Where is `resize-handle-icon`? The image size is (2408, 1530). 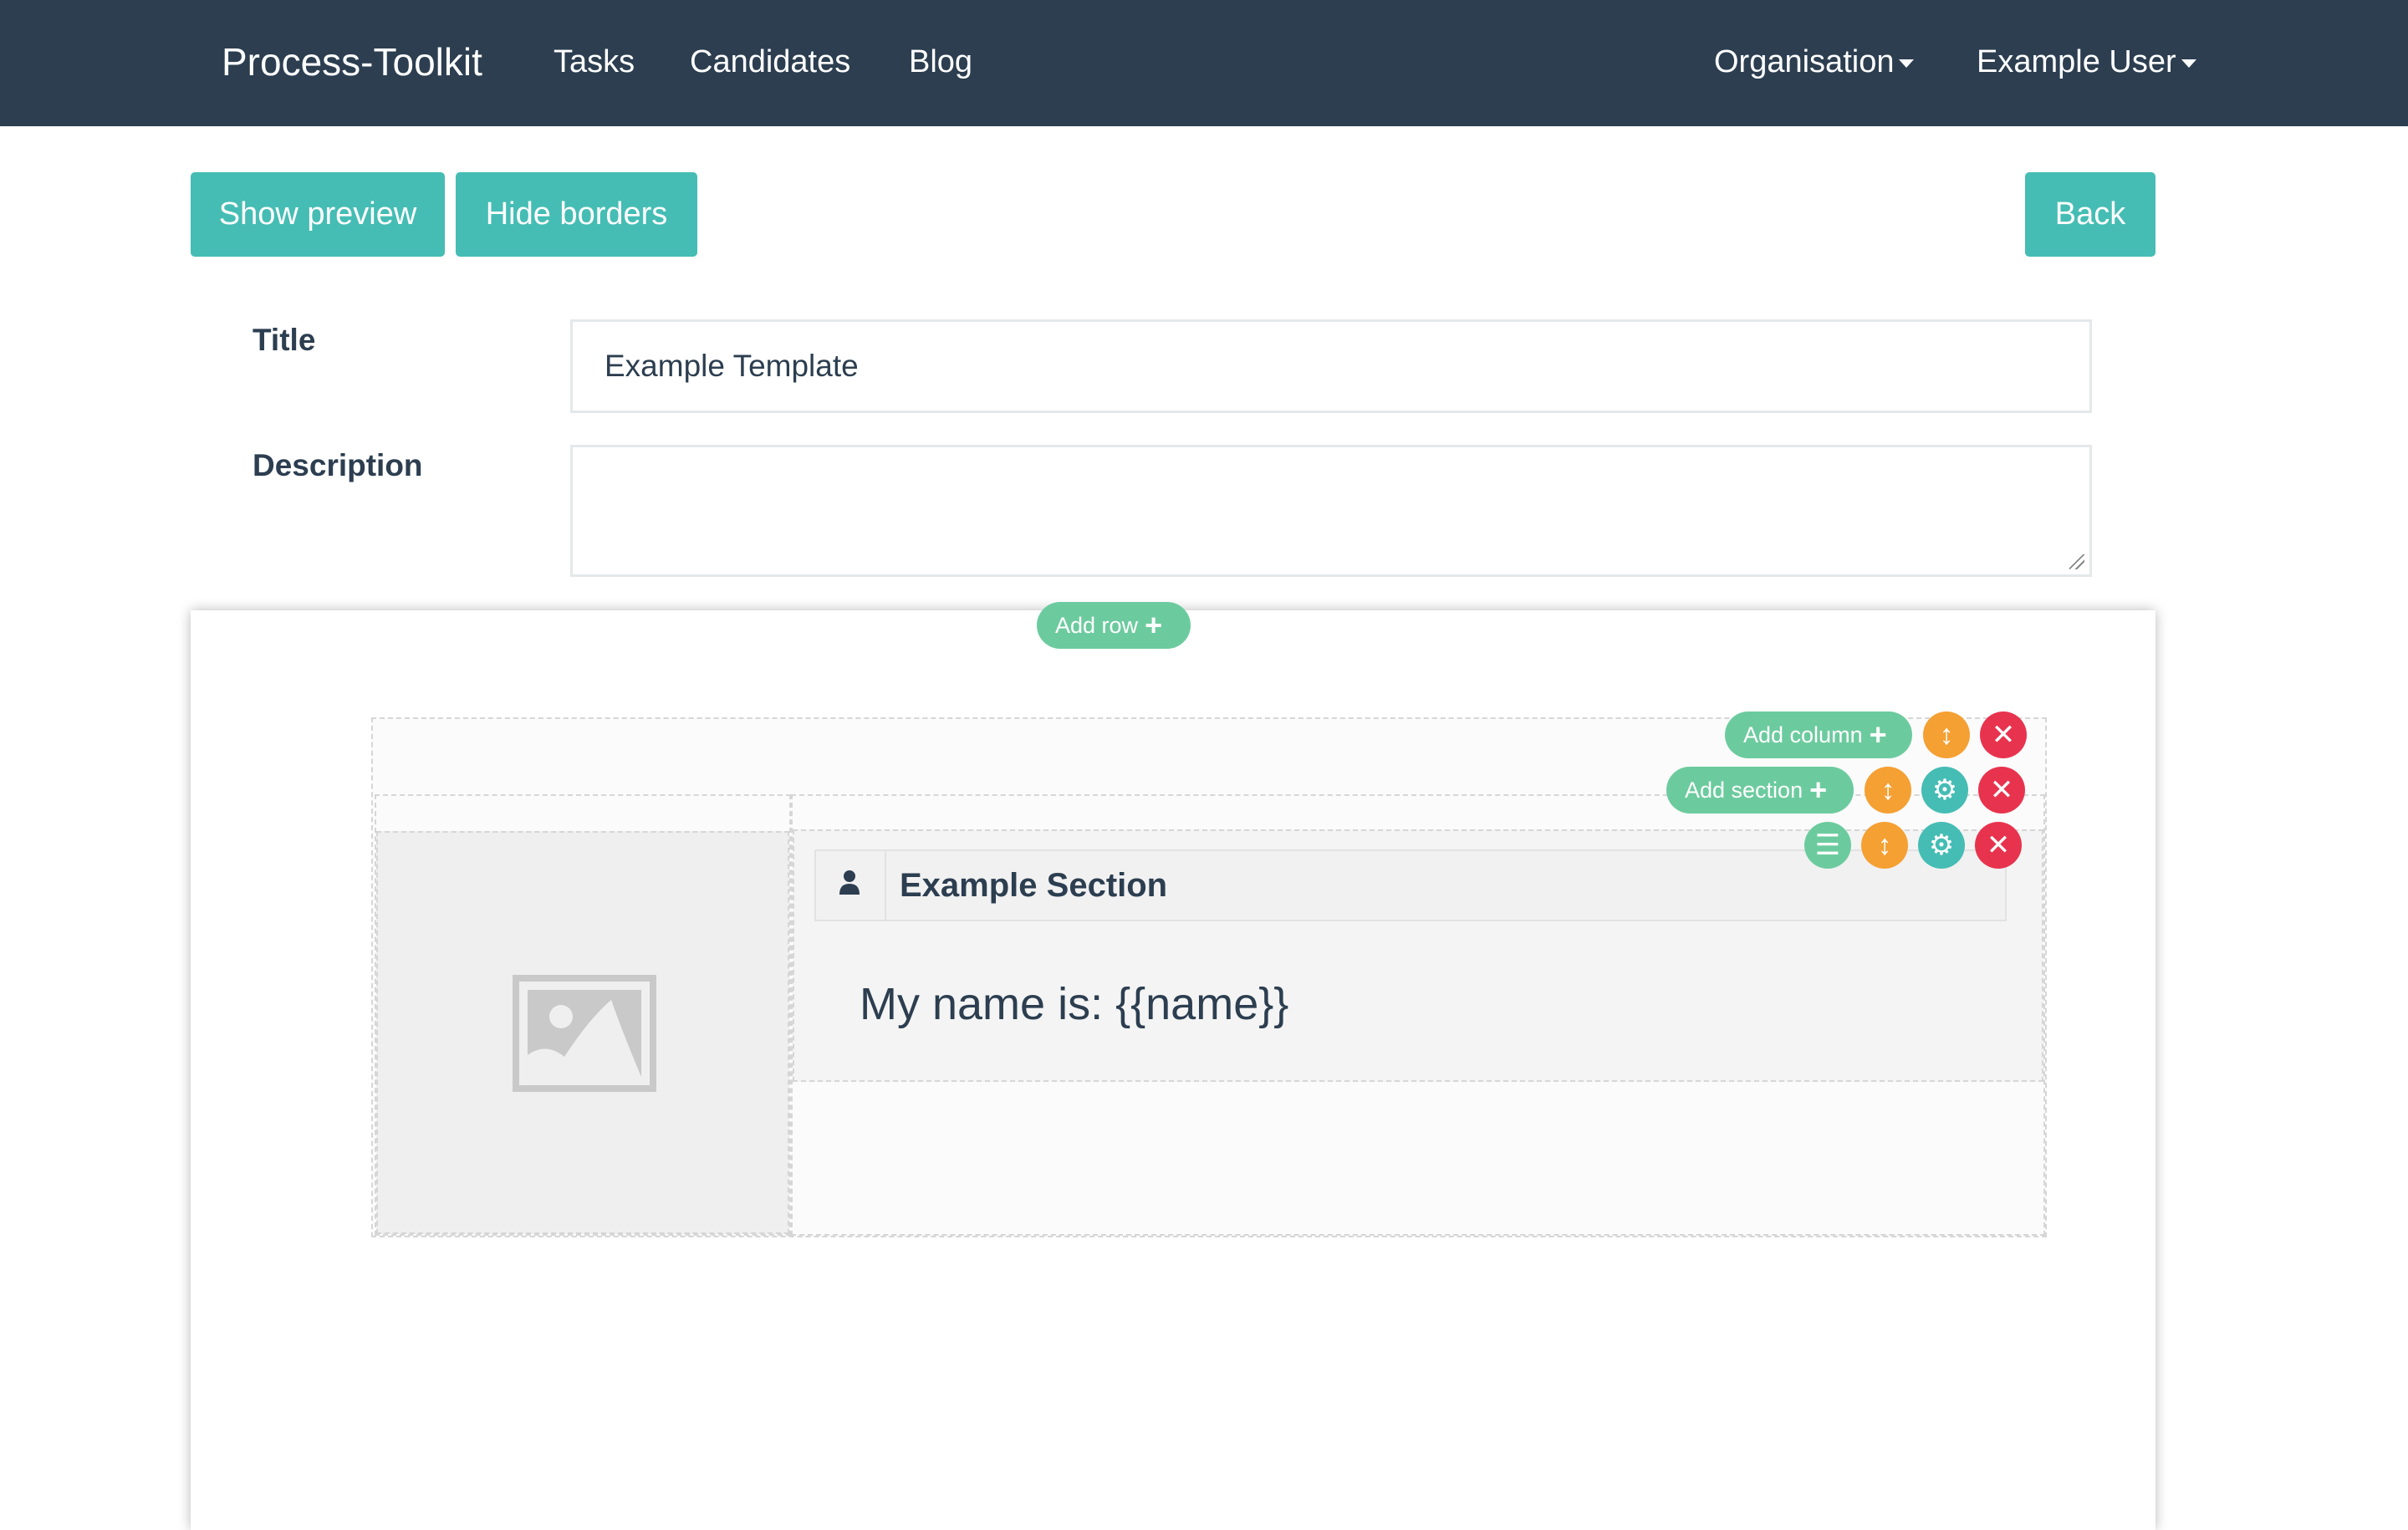 resize-handle-icon is located at coordinates (2076, 561).